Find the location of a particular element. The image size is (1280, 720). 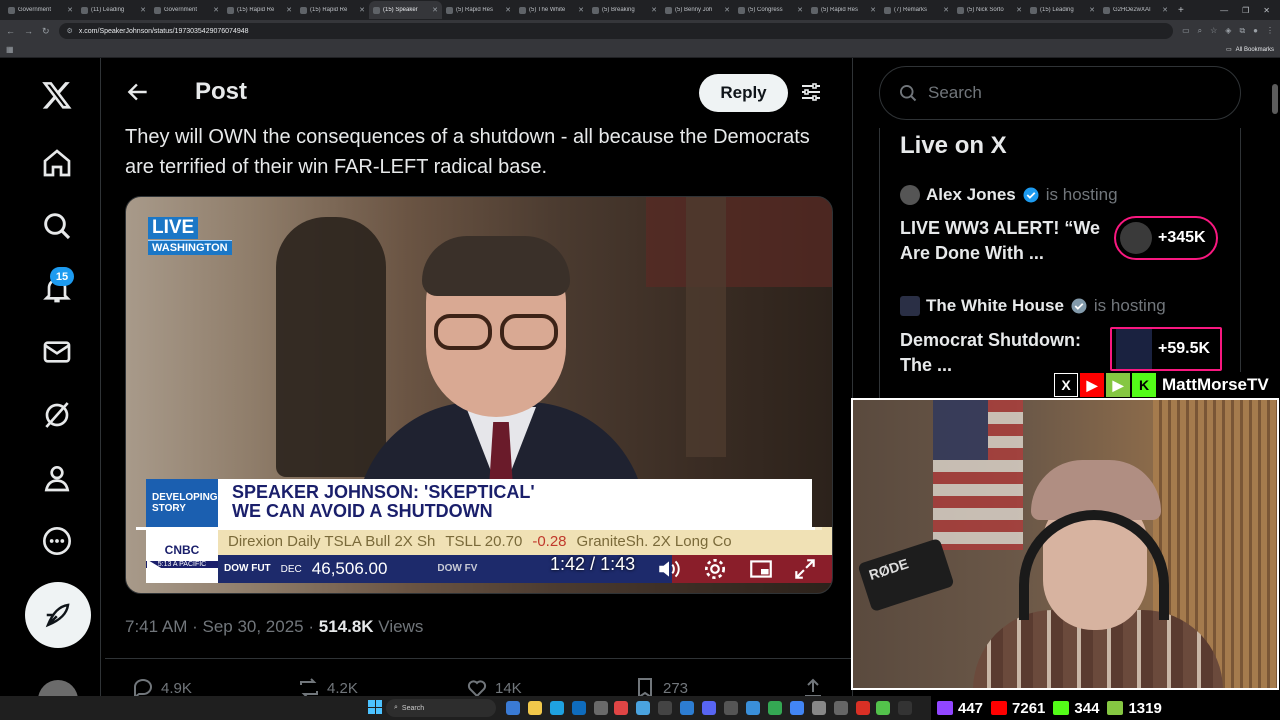

home-icon is located at coordinates (57, 163).